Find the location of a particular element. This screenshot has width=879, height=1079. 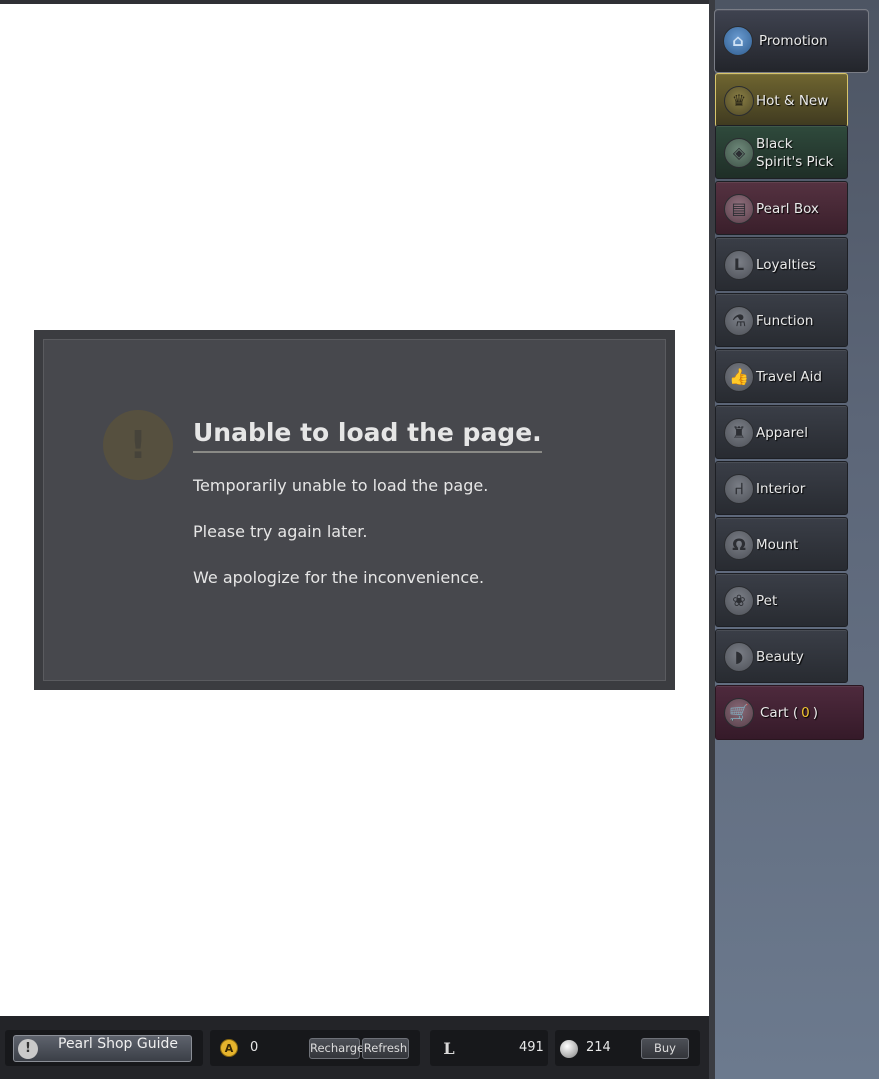

sidebar-item-pet: ❀ Pet is located at coordinates (781, 600).